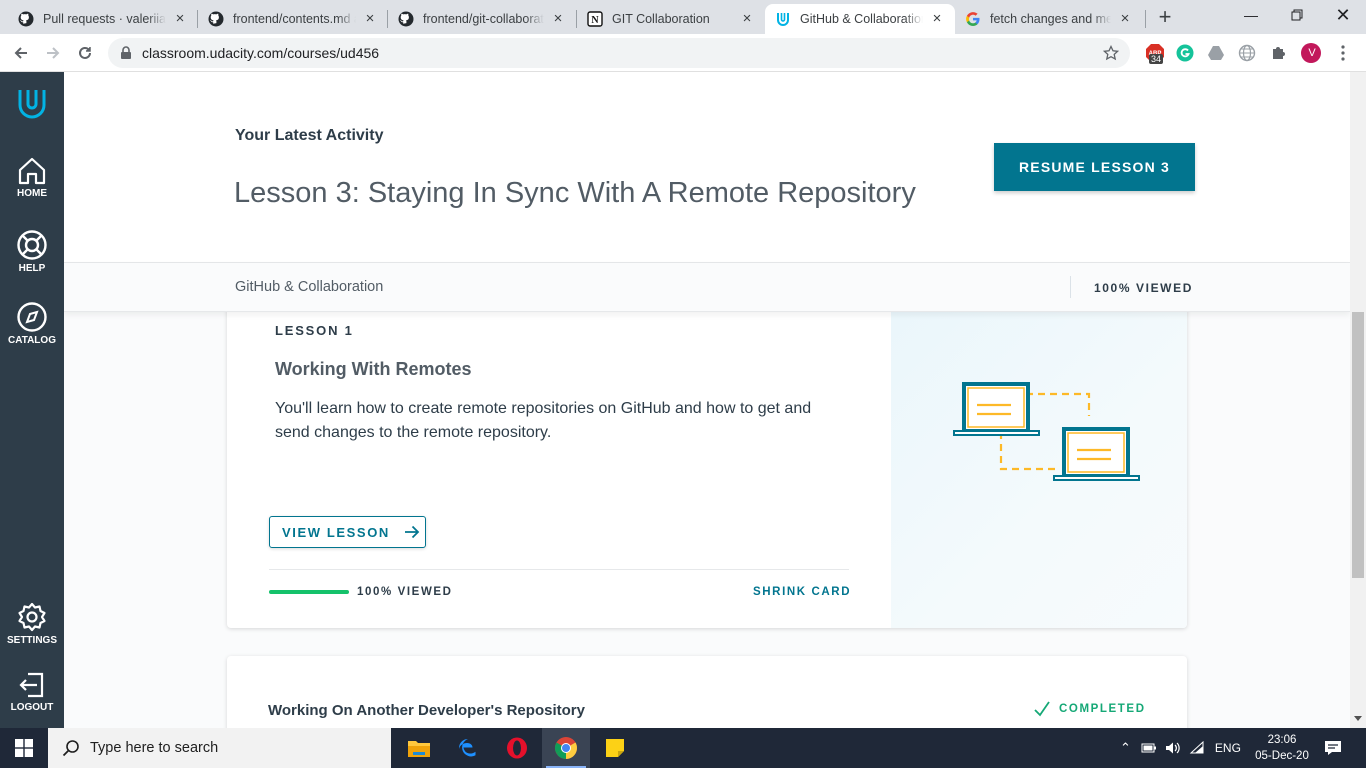 The width and height of the screenshot is (1366, 768). I want to click on browser-tab: frontend/git-collaborati ×, so click(482, 19).